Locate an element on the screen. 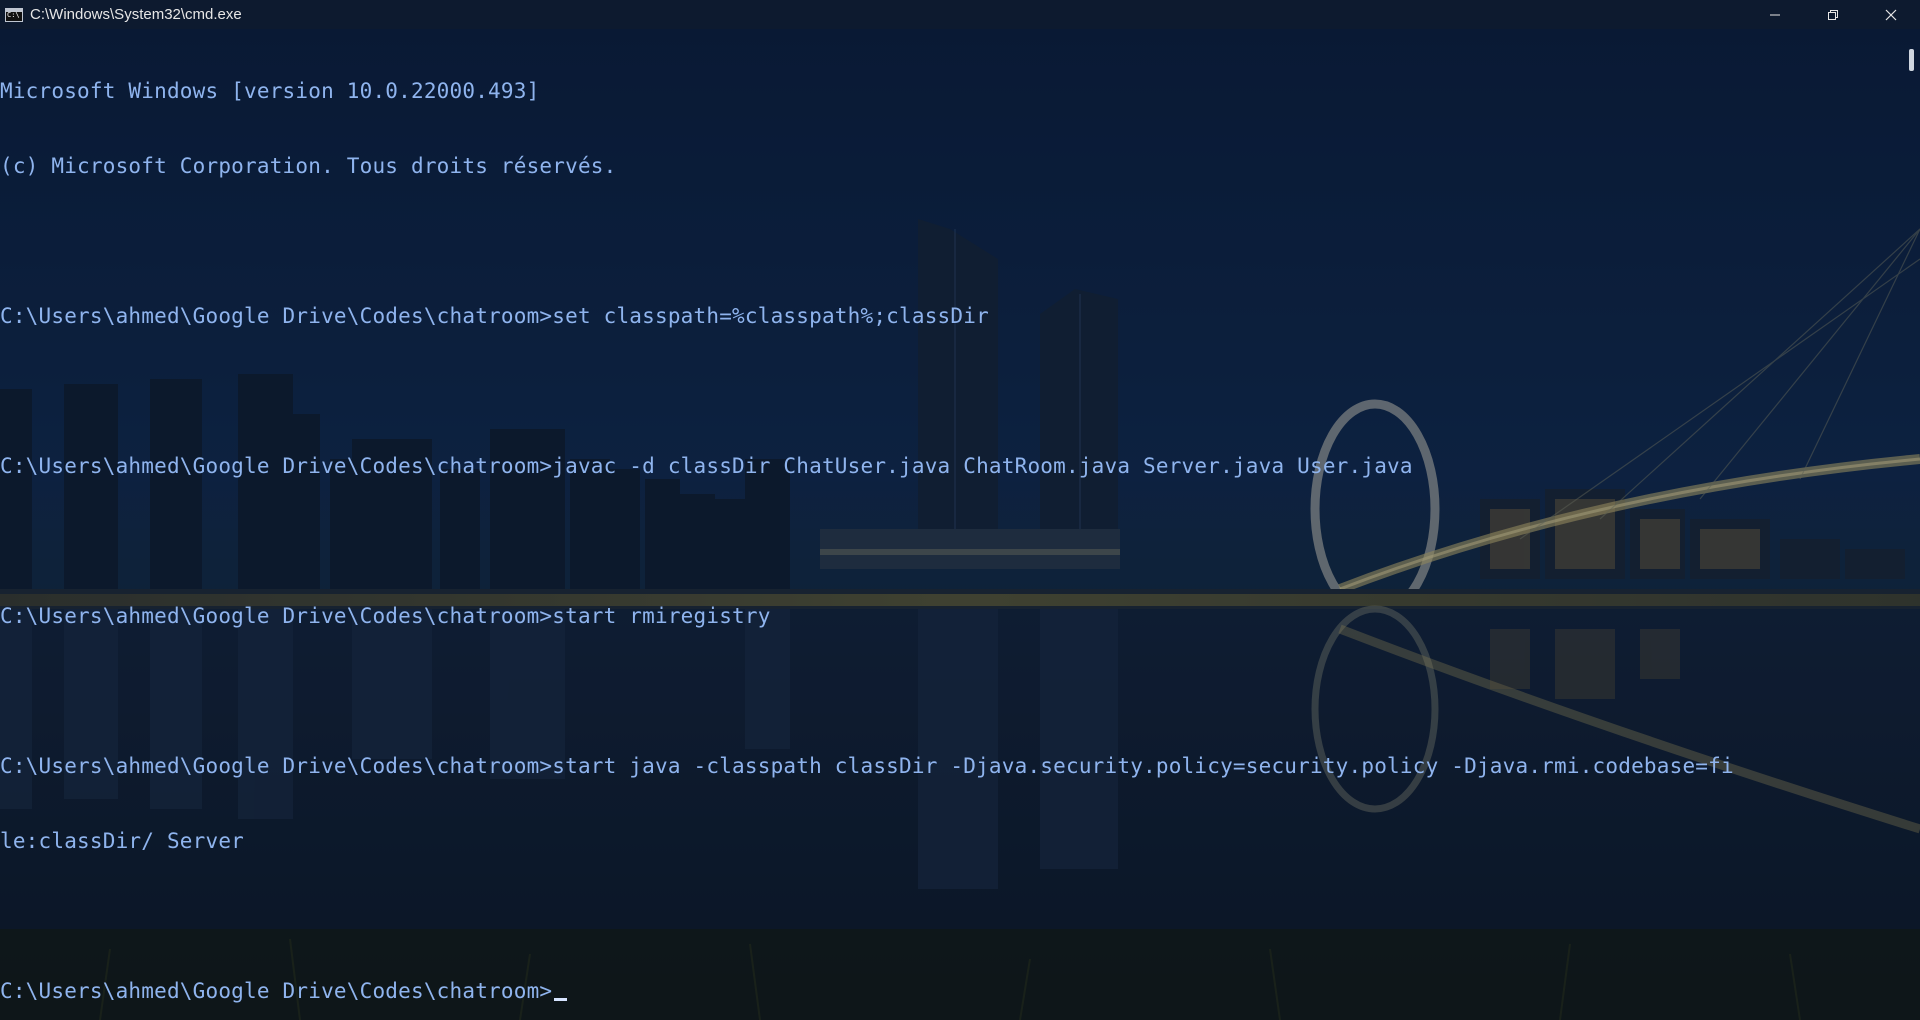 This screenshot has height=1020, width=1920. restore-icon is located at coordinates (1833, 14).